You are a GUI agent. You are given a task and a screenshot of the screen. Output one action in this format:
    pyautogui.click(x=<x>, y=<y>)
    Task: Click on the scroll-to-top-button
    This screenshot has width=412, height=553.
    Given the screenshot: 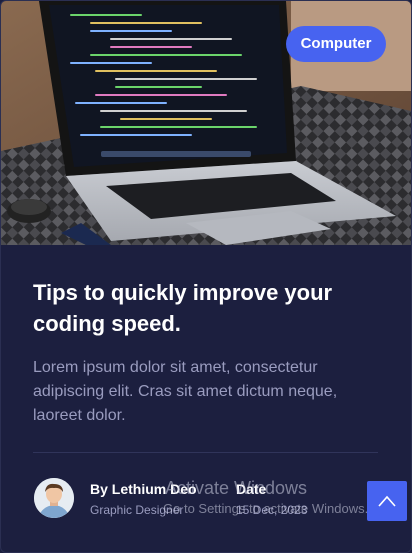 What is the action you would take?
    pyautogui.click(x=387, y=501)
    